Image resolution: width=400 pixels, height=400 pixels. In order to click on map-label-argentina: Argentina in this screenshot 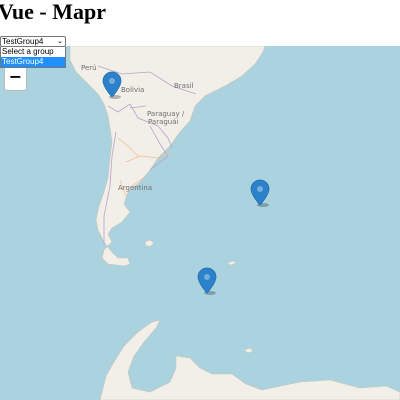, I will do `click(135, 188)`.